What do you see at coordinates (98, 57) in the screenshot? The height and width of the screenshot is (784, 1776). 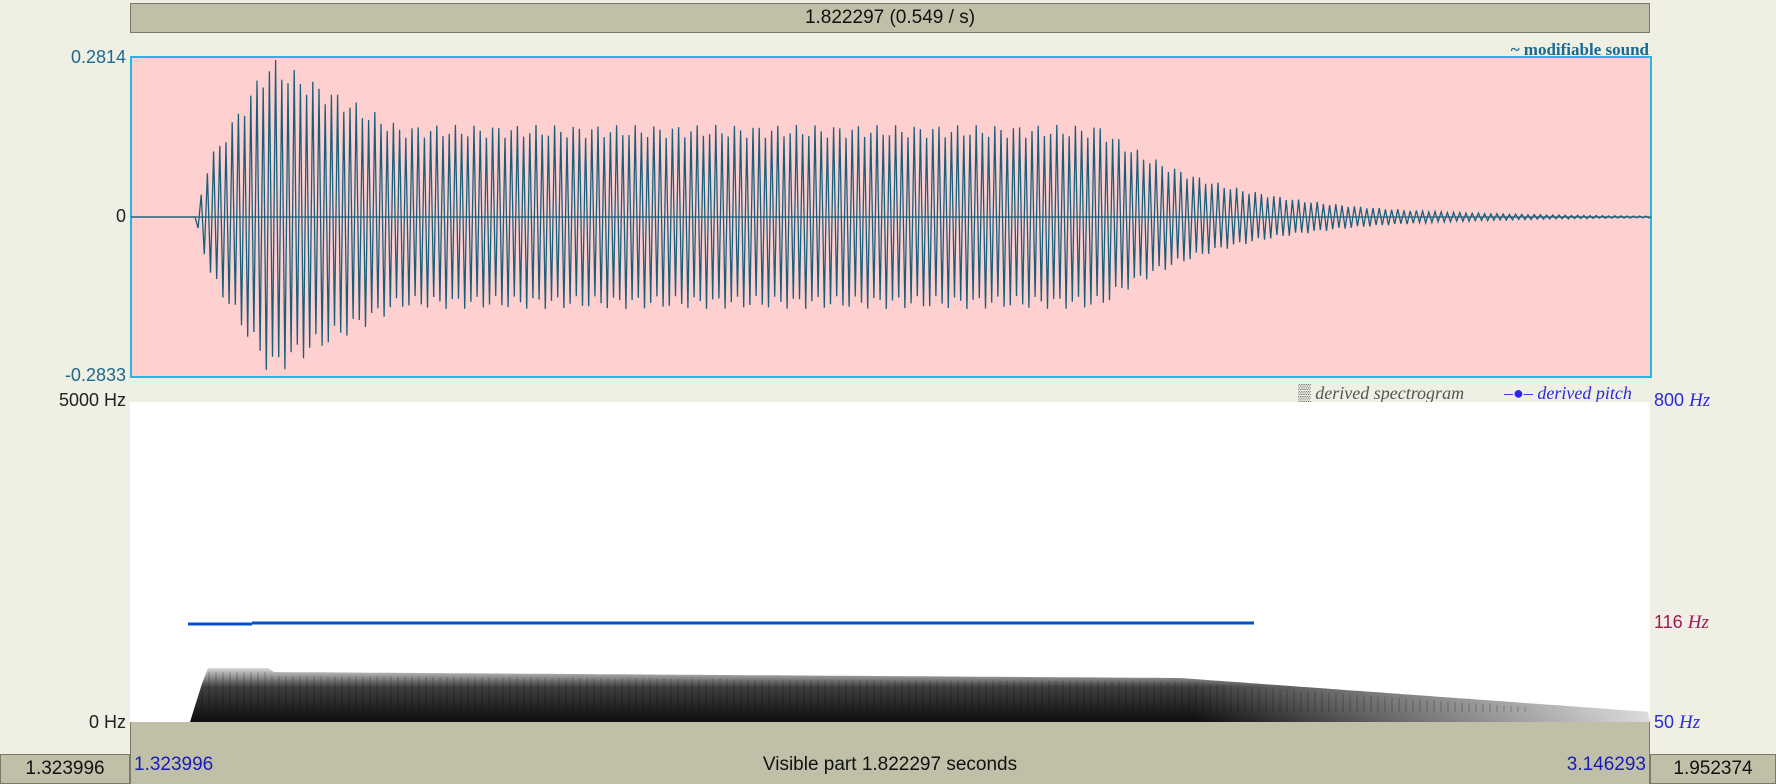 I see `waveform-ymax-label: 0.2814` at bounding box center [98, 57].